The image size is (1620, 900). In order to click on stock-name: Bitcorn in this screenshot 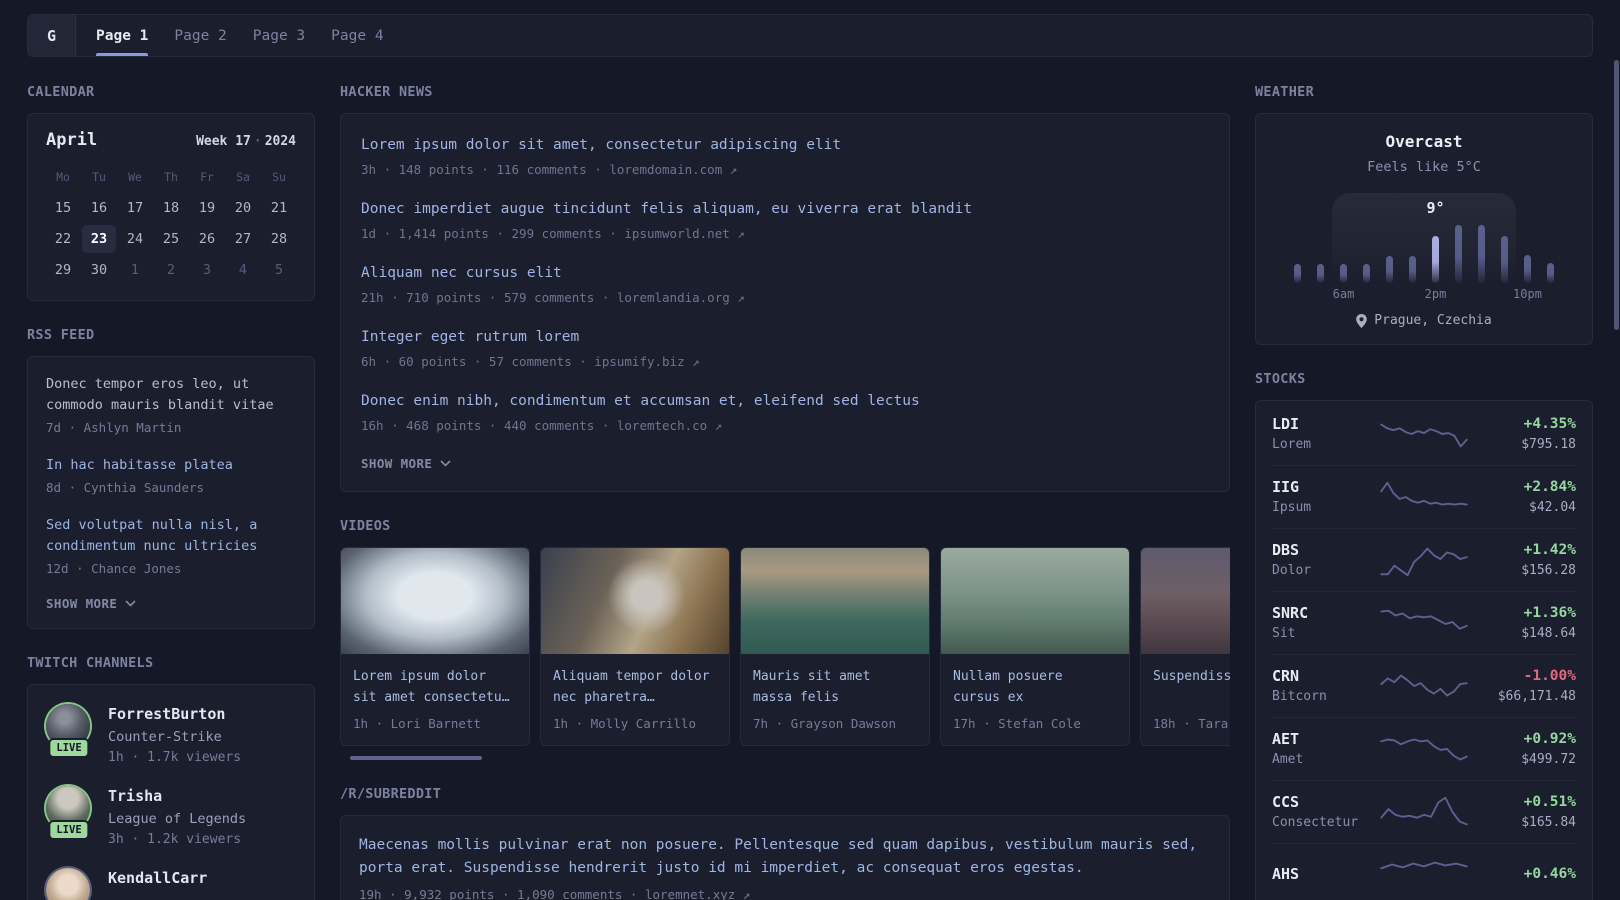, I will do `click(1299, 696)`.